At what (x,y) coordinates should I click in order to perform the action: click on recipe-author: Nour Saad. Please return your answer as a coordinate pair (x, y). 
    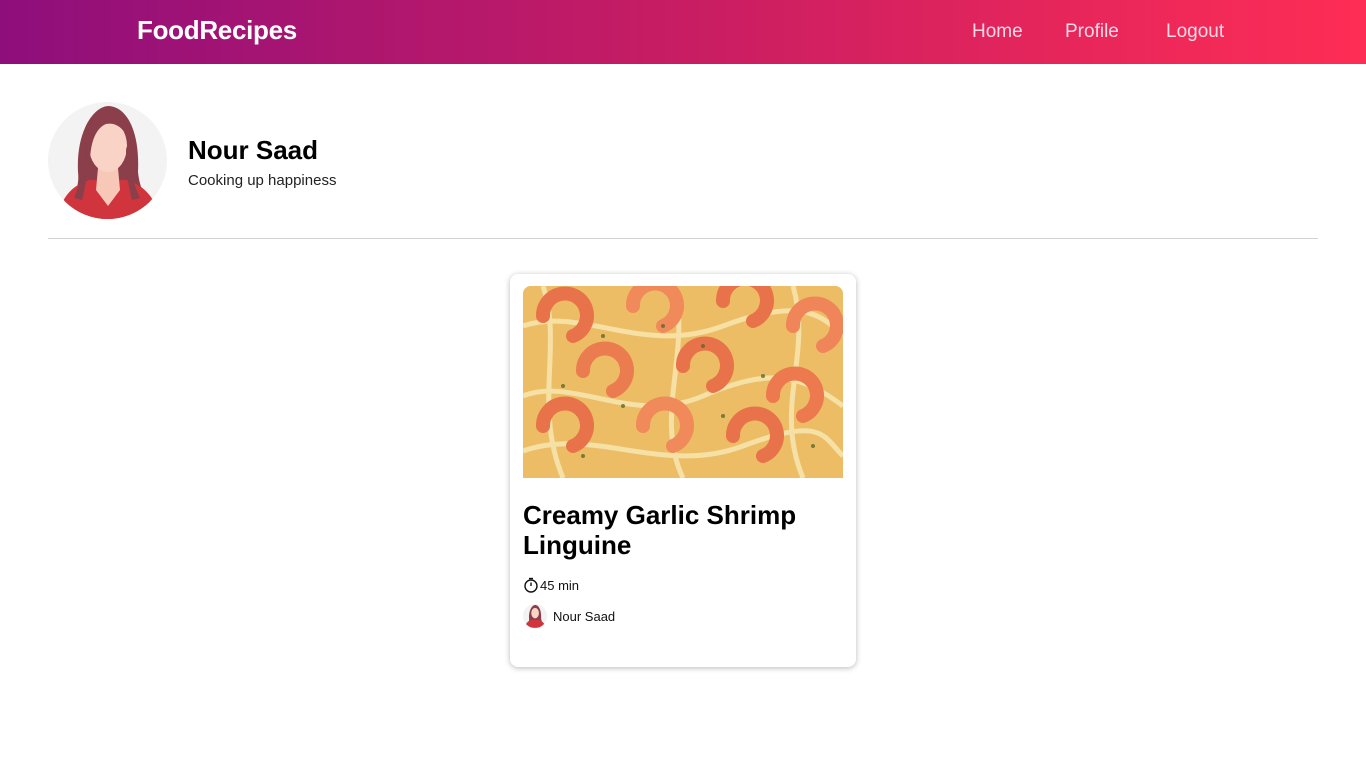
    Looking at the image, I should click on (569, 616).